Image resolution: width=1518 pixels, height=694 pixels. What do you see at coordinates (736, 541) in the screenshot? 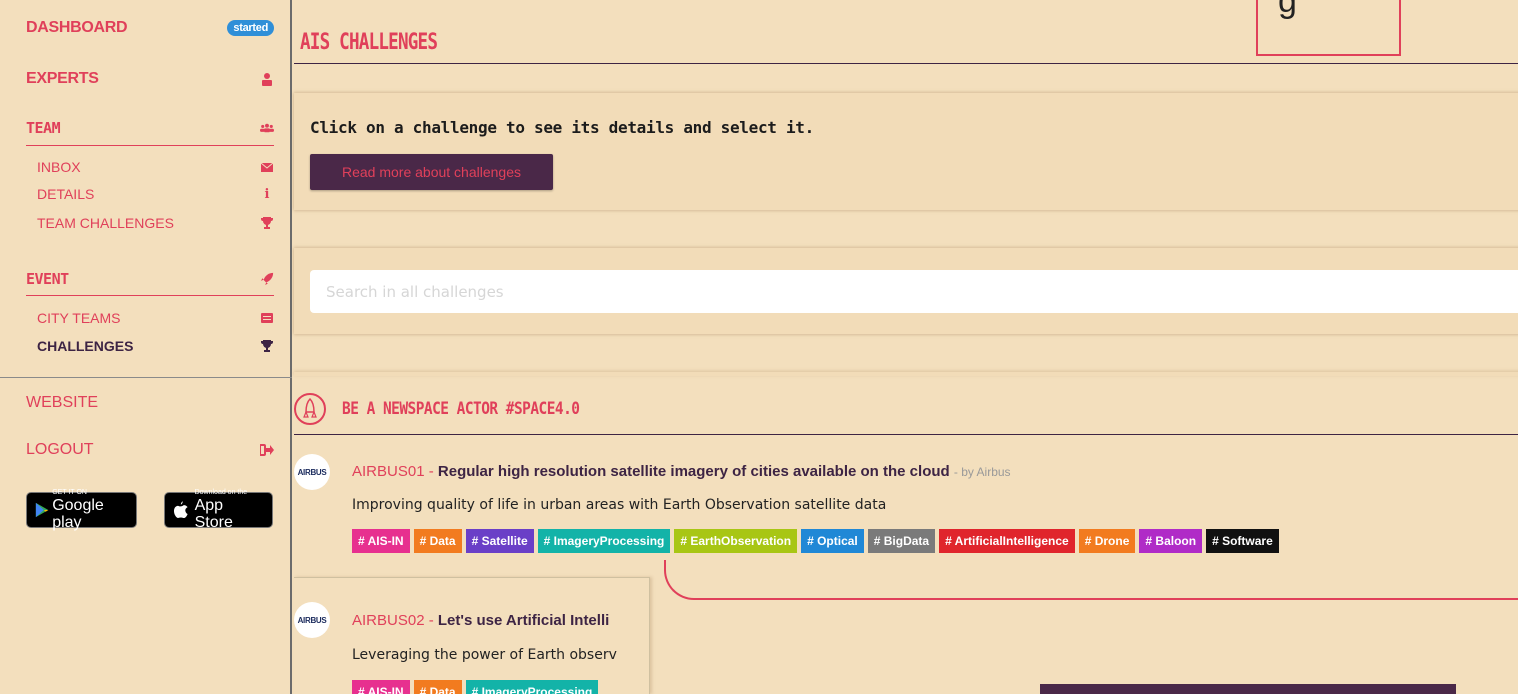
I see `tag: # EarthObservation` at bounding box center [736, 541].